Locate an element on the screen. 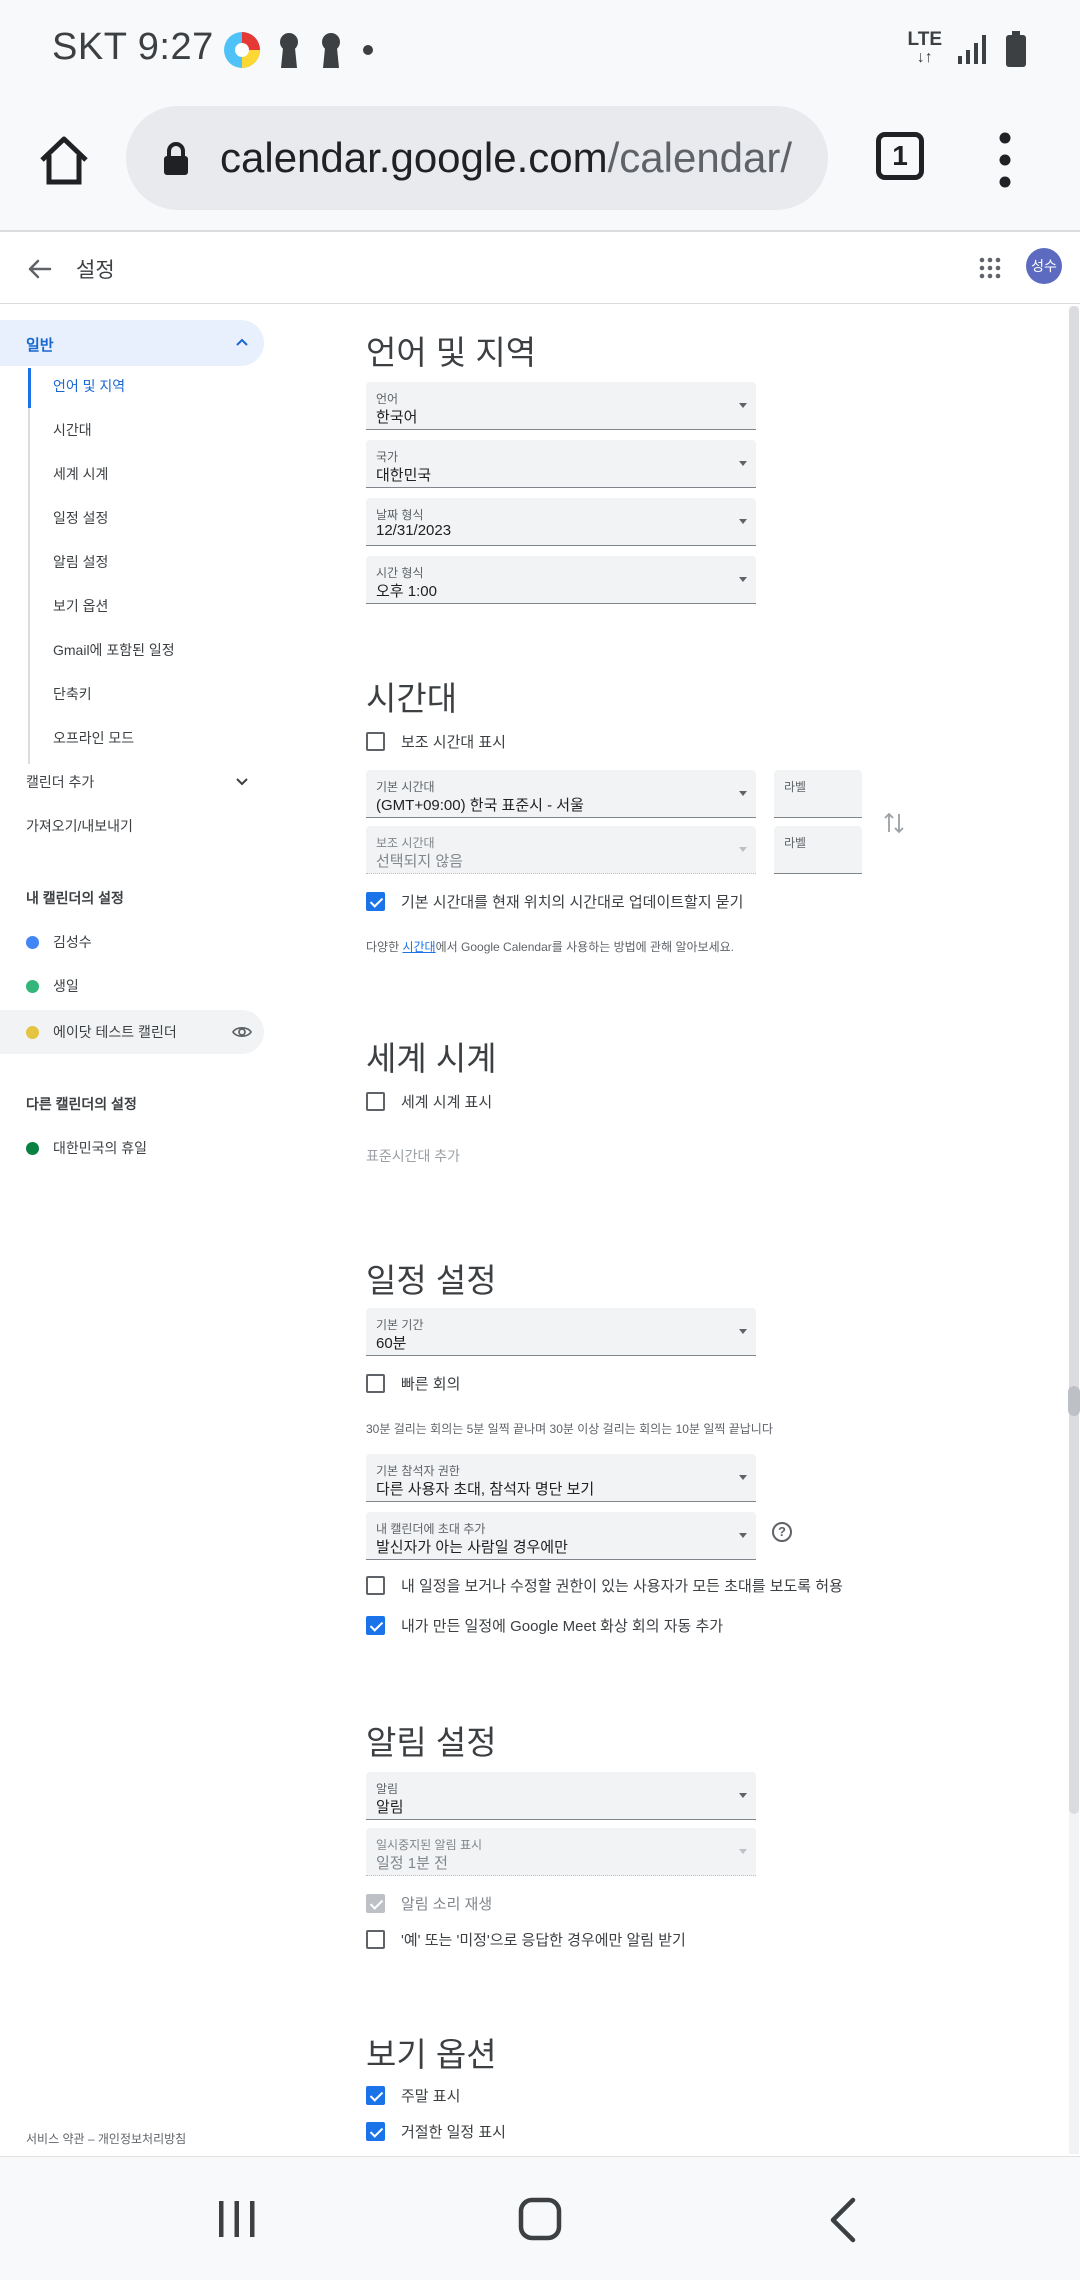  field-label: 일시중지된 알림 표시 is located at coordinates (429, 1845).